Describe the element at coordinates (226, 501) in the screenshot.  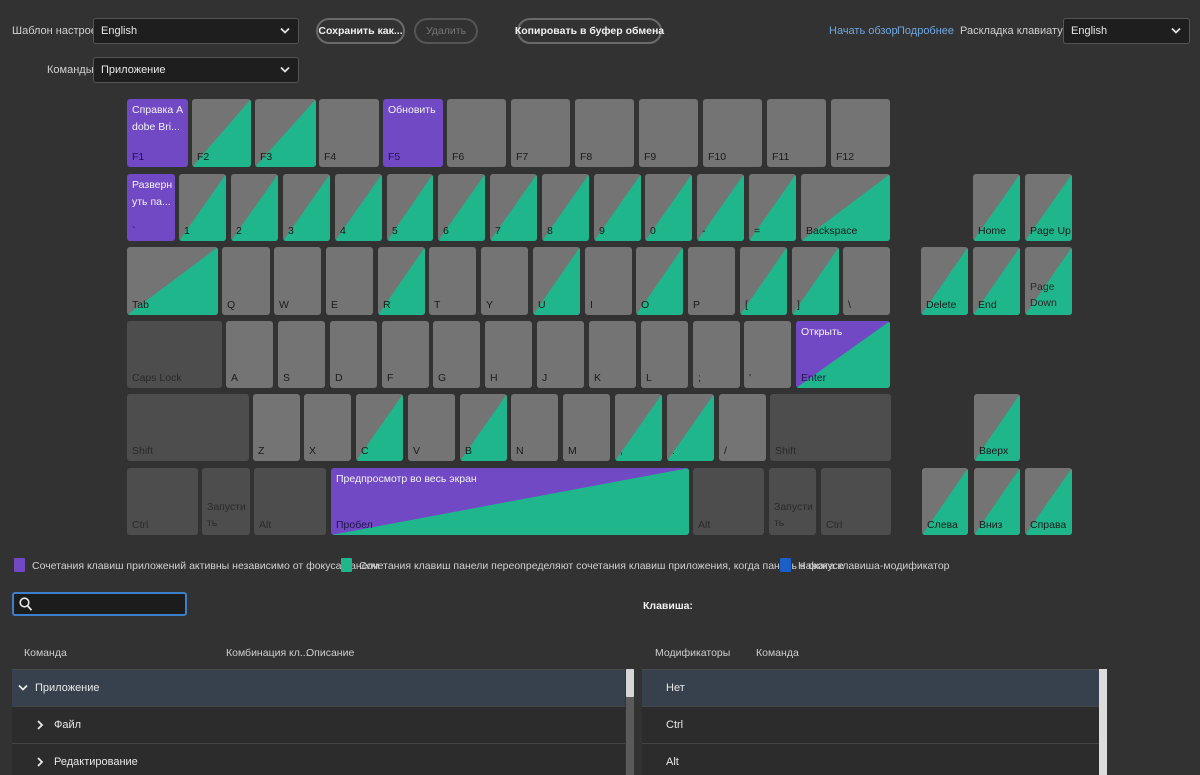
I see `key-lwin: Запусти ть` at that location.